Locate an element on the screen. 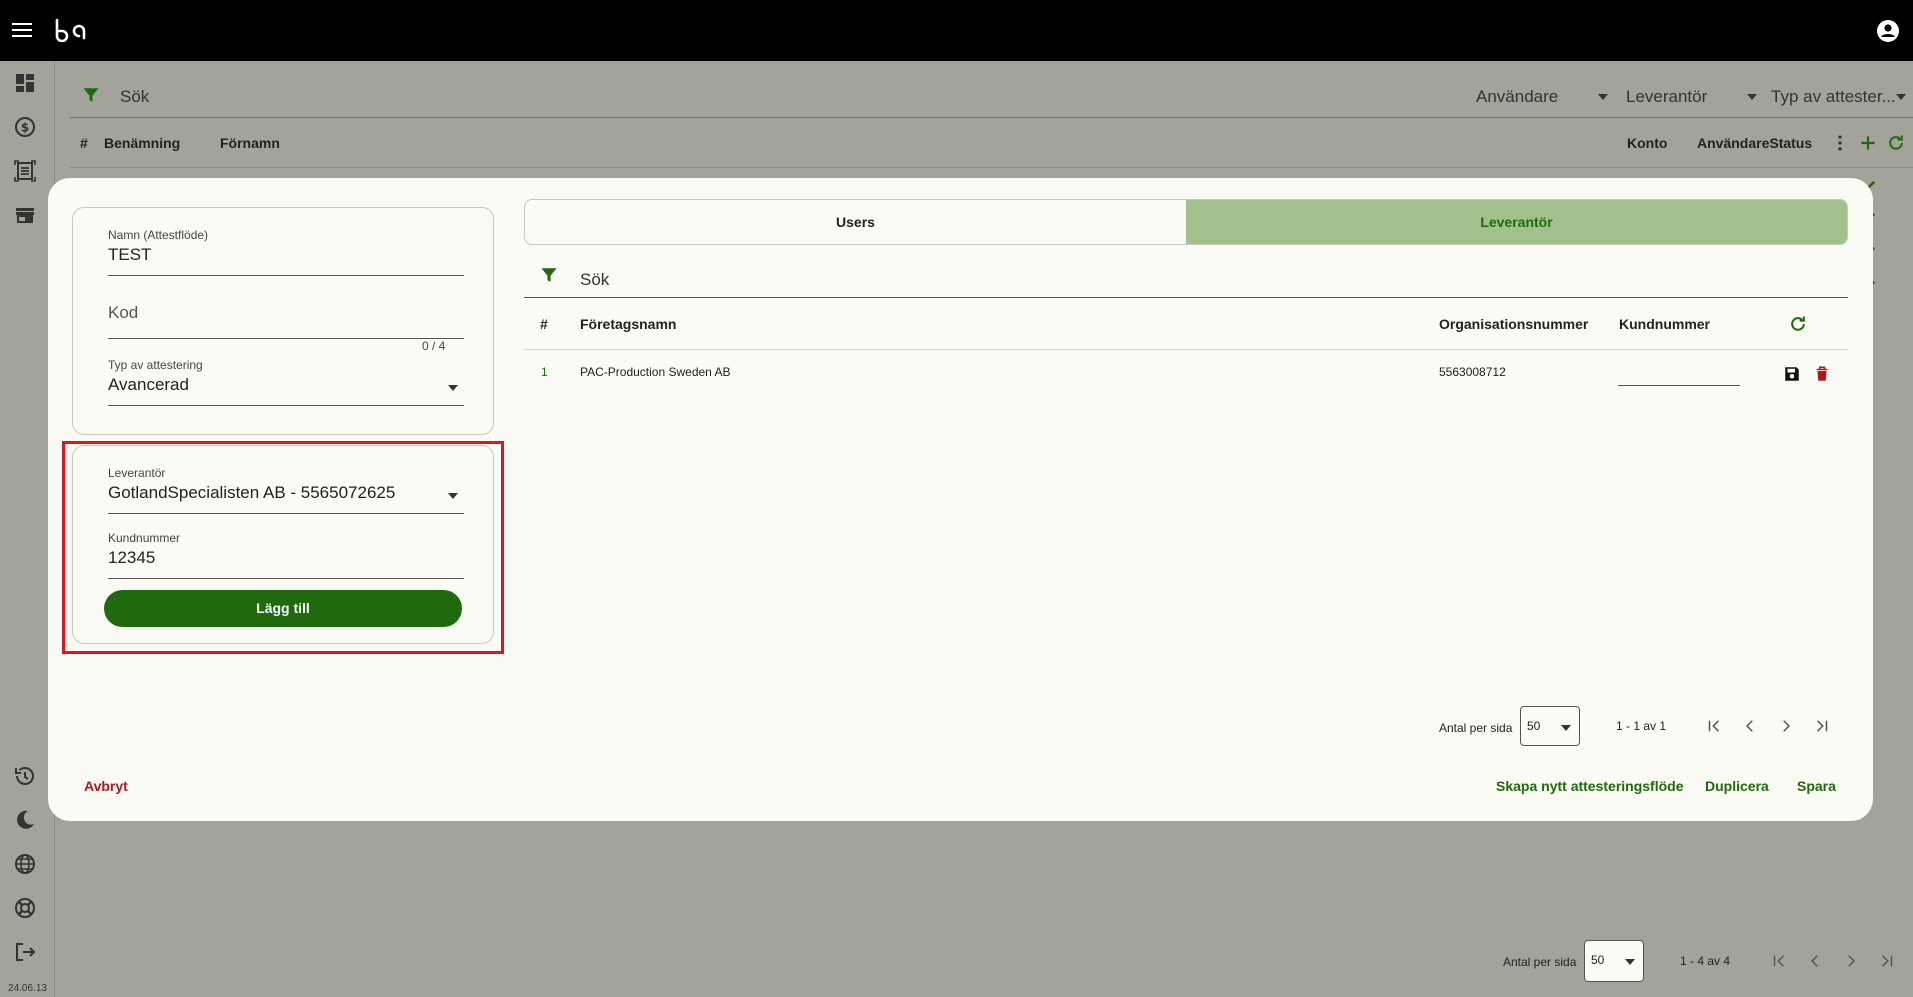 This screenshot has width=1913, height=997. page-range: 1 - 1 av 1 is located at coordinates (1641, 726).